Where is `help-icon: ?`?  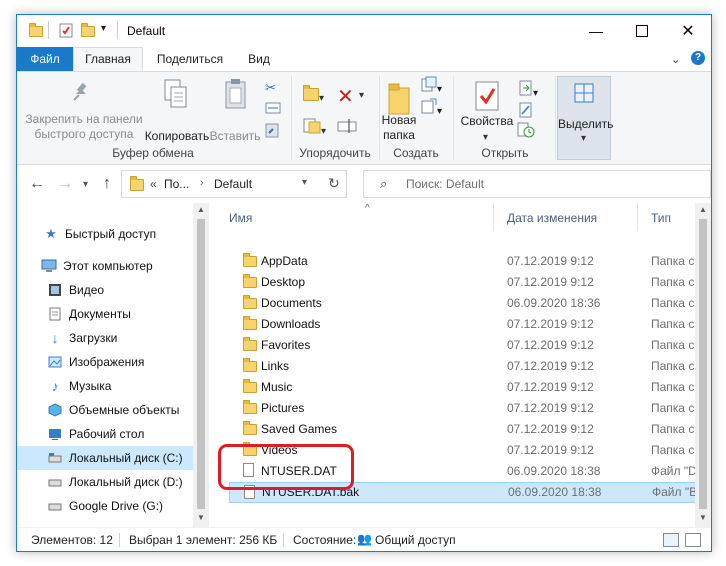 help-icon: ? is located at coordinates (698, 58).